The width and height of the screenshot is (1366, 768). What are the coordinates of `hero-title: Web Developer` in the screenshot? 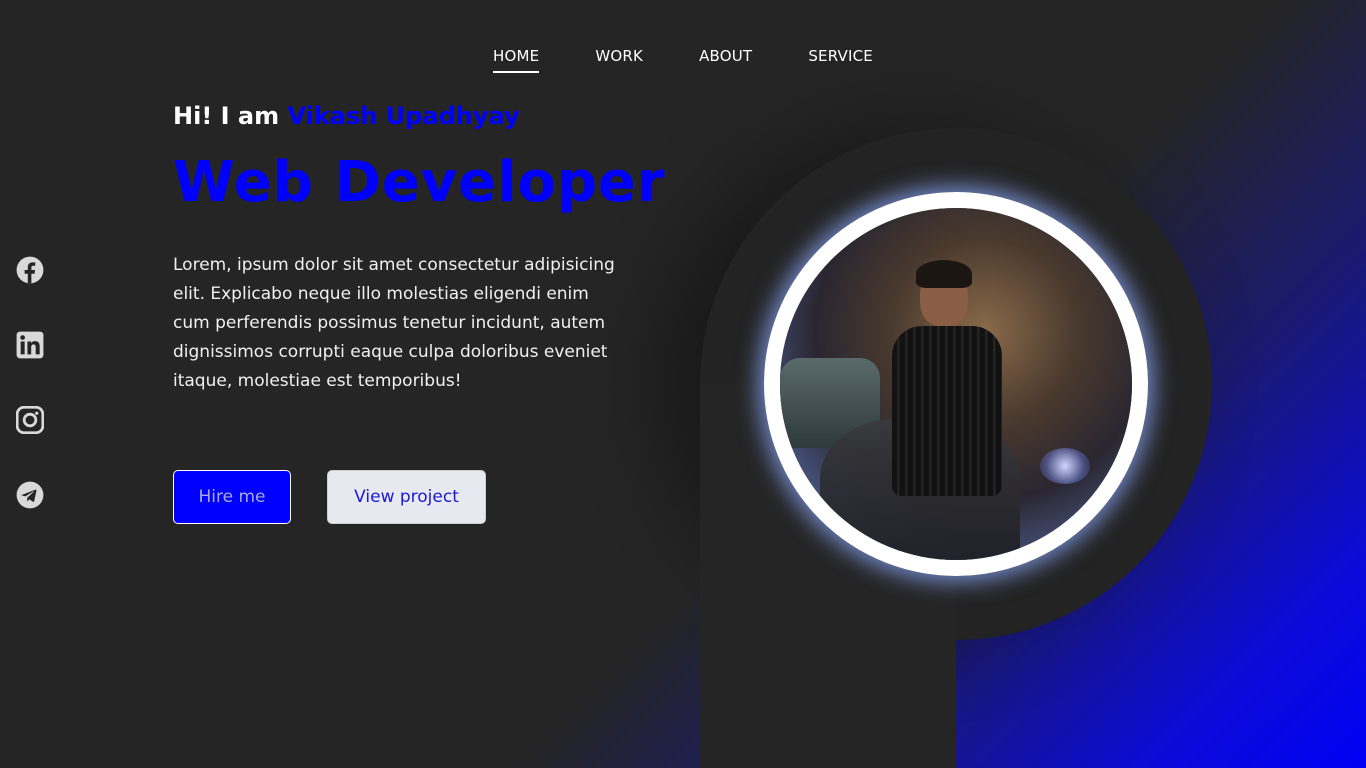 It's located at (419, 182).